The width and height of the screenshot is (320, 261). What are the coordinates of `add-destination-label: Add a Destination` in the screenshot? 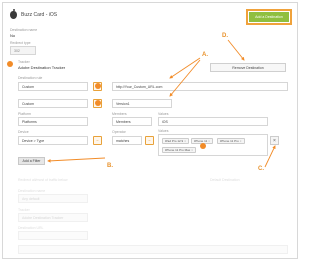 It's located at (269, 17).